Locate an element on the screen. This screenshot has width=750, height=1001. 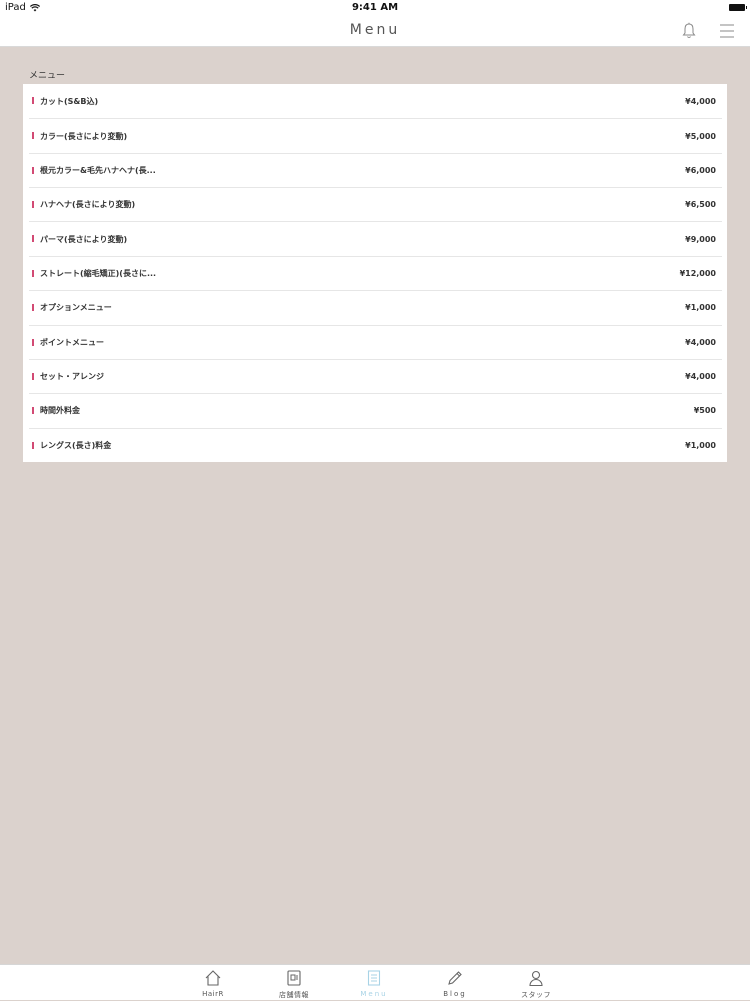
home-icon is located at coordinates (213, 978).